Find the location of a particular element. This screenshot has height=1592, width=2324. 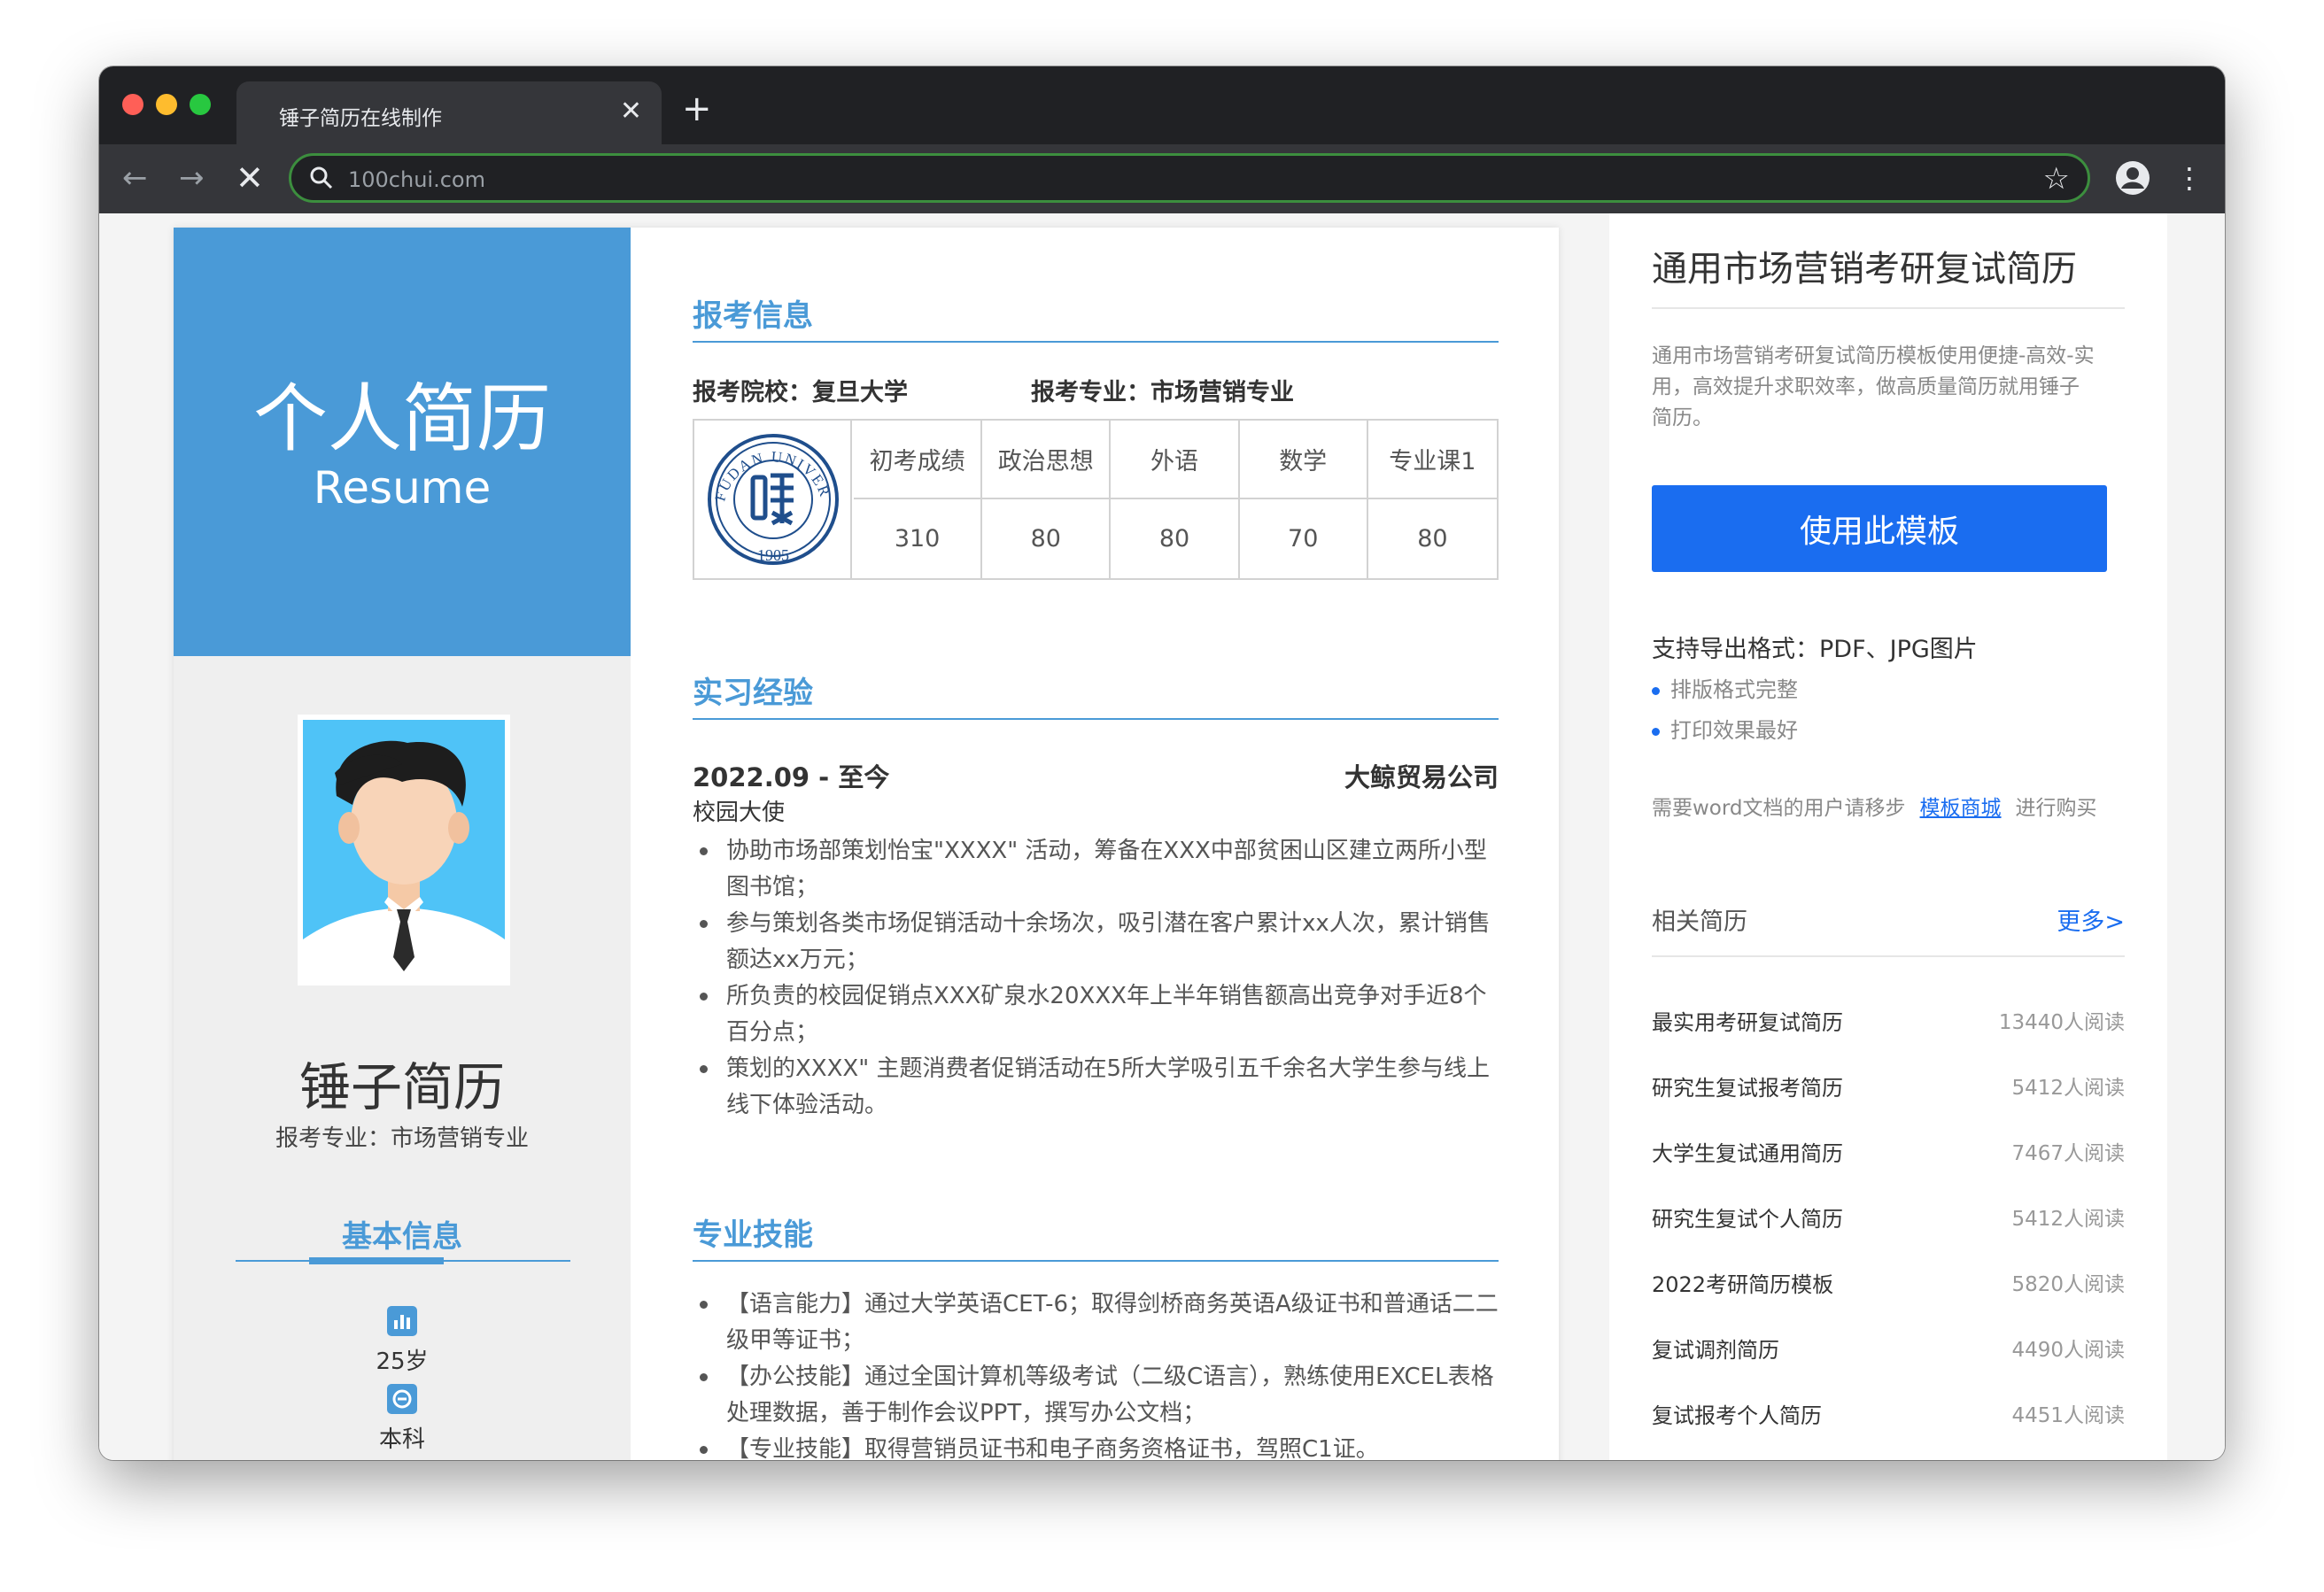

list-item: 所负责的校园促销点XXX矿泉水20XXX年上半年销售额高出竞争对手近8个百分点； is located at coordinates (1096, 1014).